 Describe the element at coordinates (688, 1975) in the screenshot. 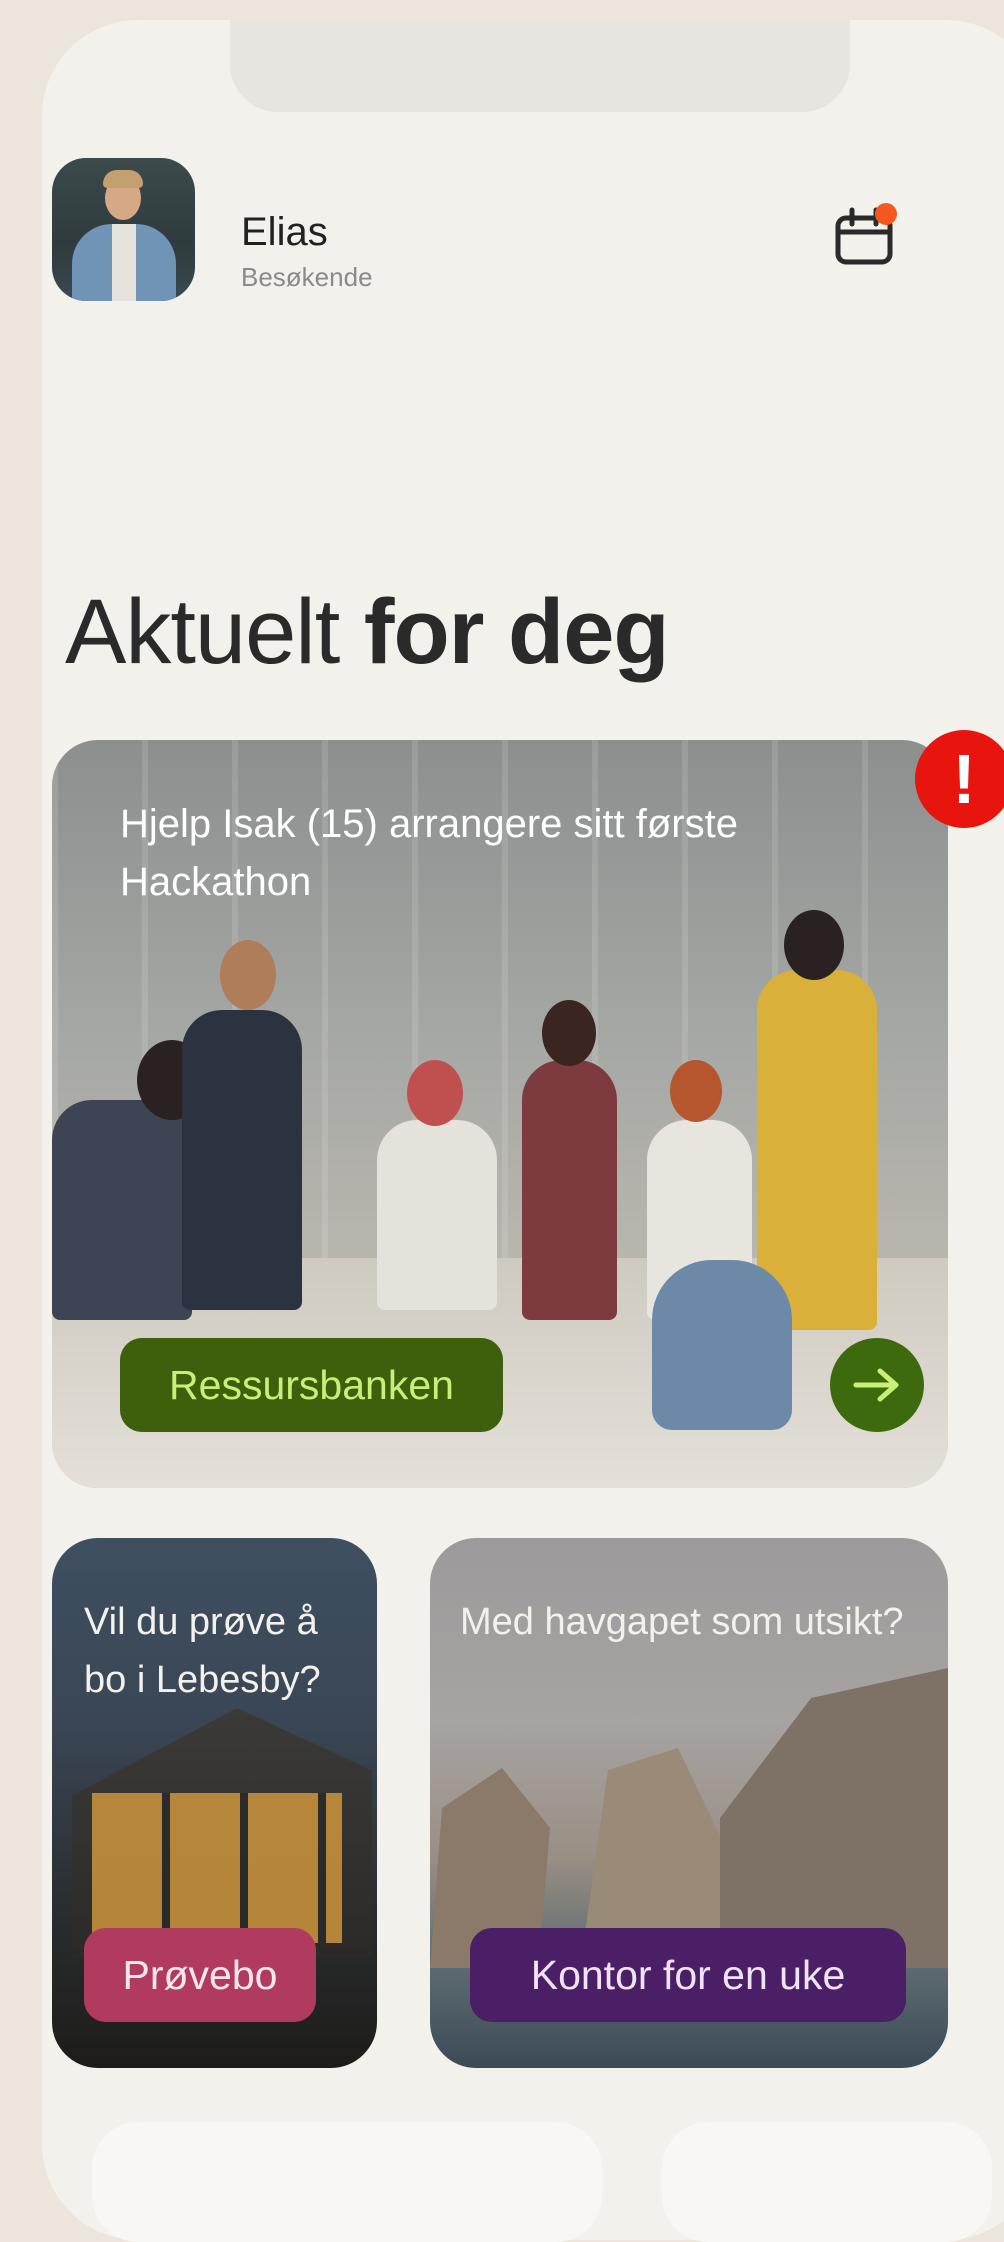

I see `kontor-tag: Kontor for en uke` at that location.